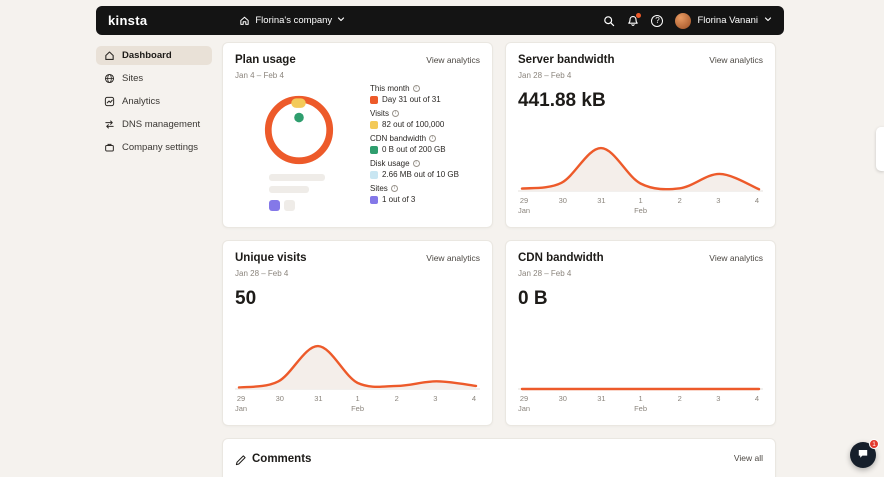 Image resolution: width=884 pixels, height=477 pixels. Describe the element at coordinates (127, 20) in the screenshot. I see `kinsta-logo: kinsta` at that location.